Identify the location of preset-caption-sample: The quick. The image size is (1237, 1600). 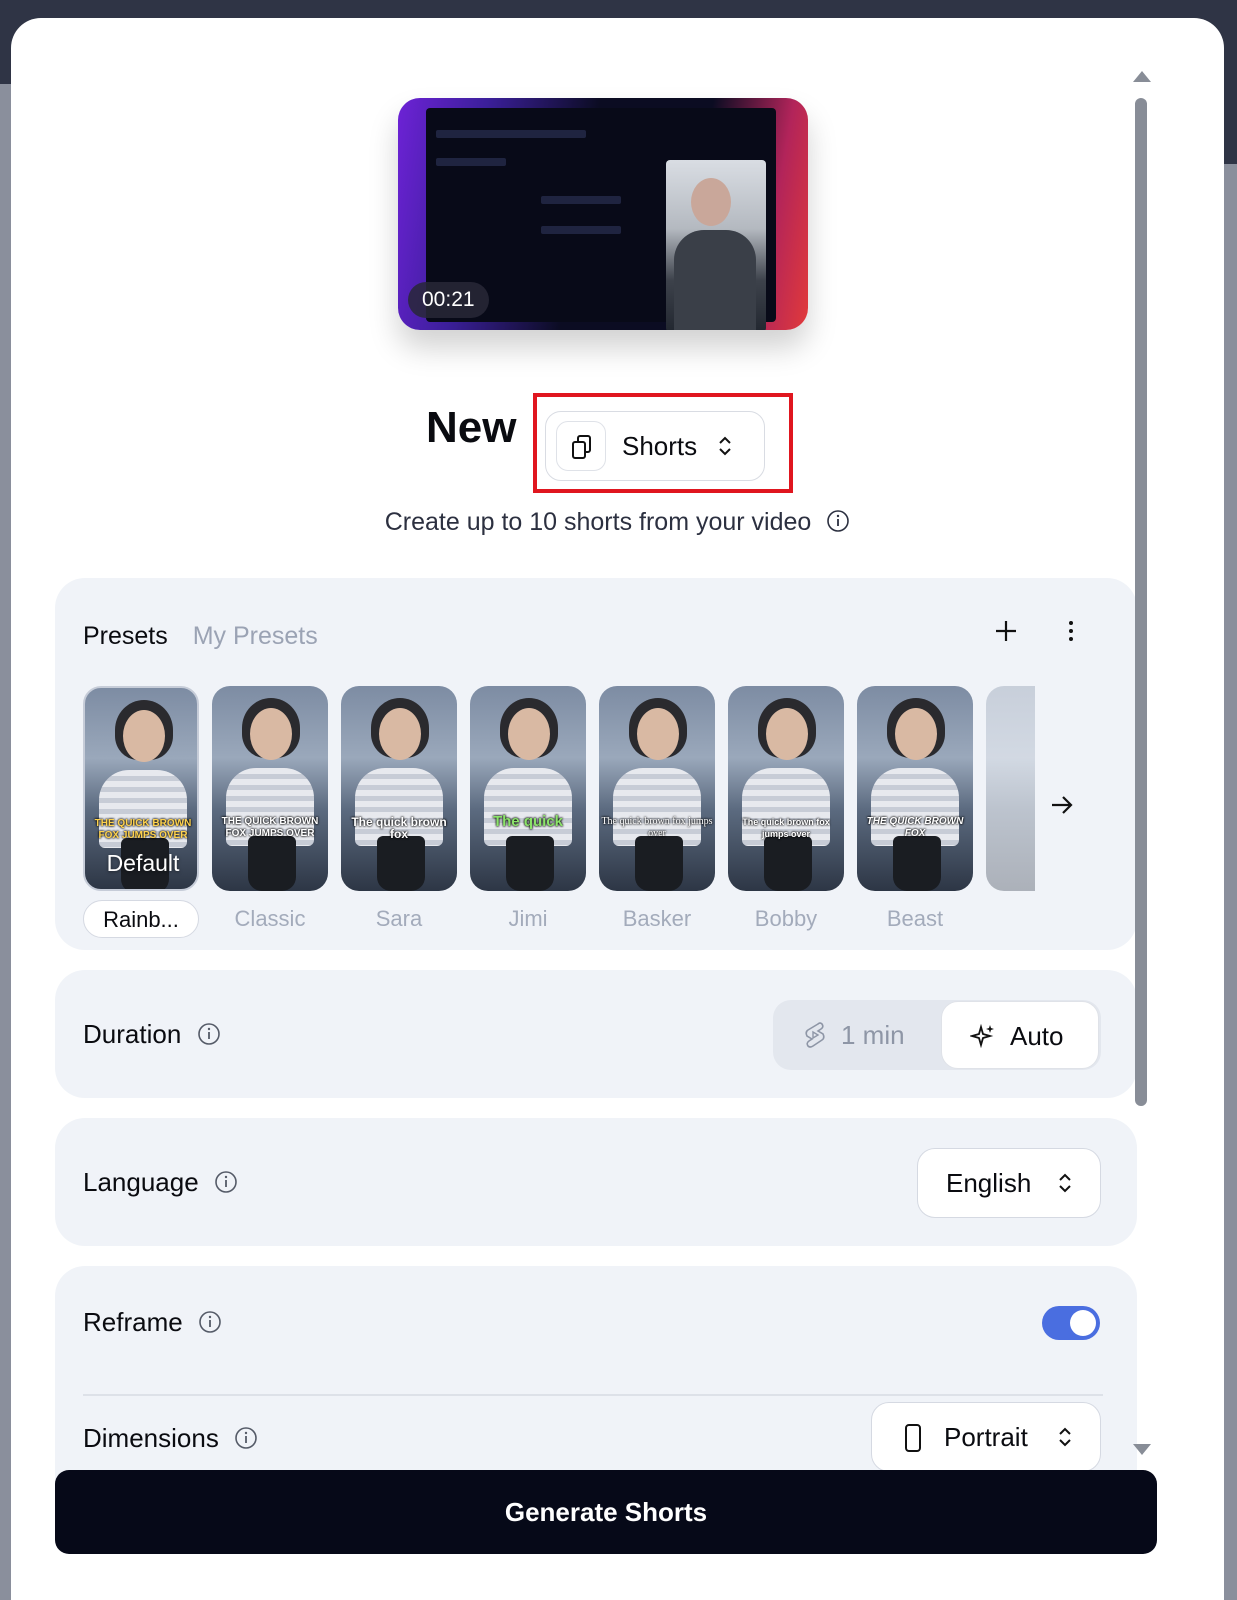
(527, 821).